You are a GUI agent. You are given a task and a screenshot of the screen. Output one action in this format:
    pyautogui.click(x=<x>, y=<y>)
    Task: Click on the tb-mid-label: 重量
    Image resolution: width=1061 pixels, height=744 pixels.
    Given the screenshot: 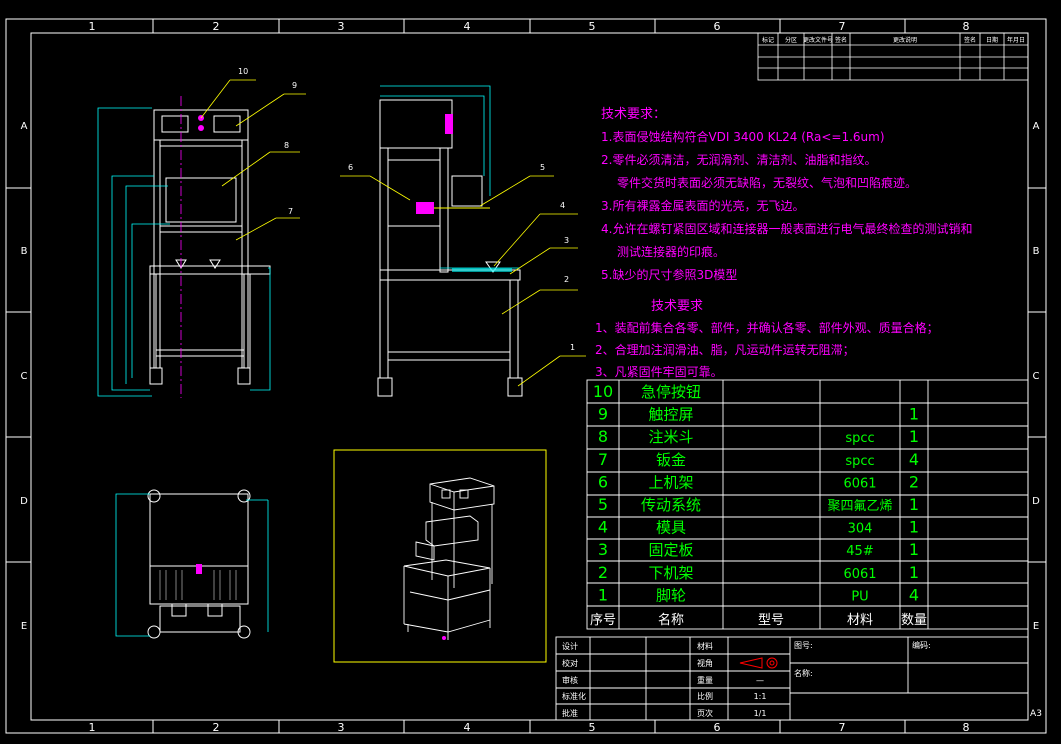 What is the action you would take?
    pyautogui.click(x=705, y=680)
    